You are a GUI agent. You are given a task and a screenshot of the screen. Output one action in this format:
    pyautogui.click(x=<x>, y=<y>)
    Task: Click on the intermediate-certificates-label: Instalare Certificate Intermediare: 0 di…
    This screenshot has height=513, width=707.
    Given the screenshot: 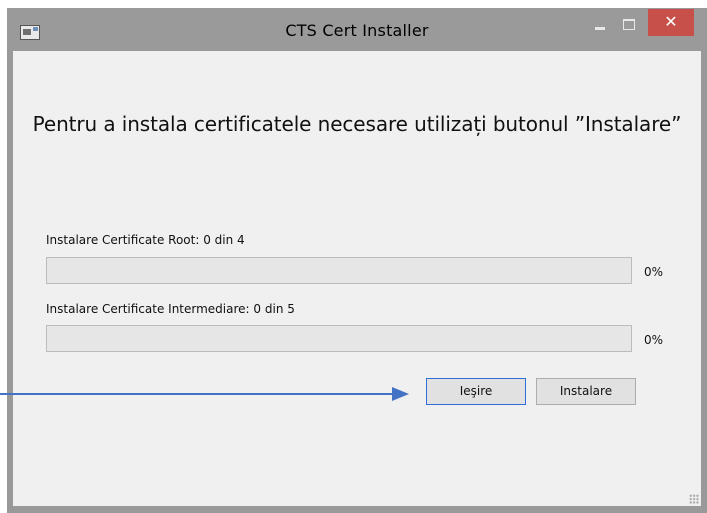 What is the action you would take?
    pyautogui.click(x=170, y=309)
    